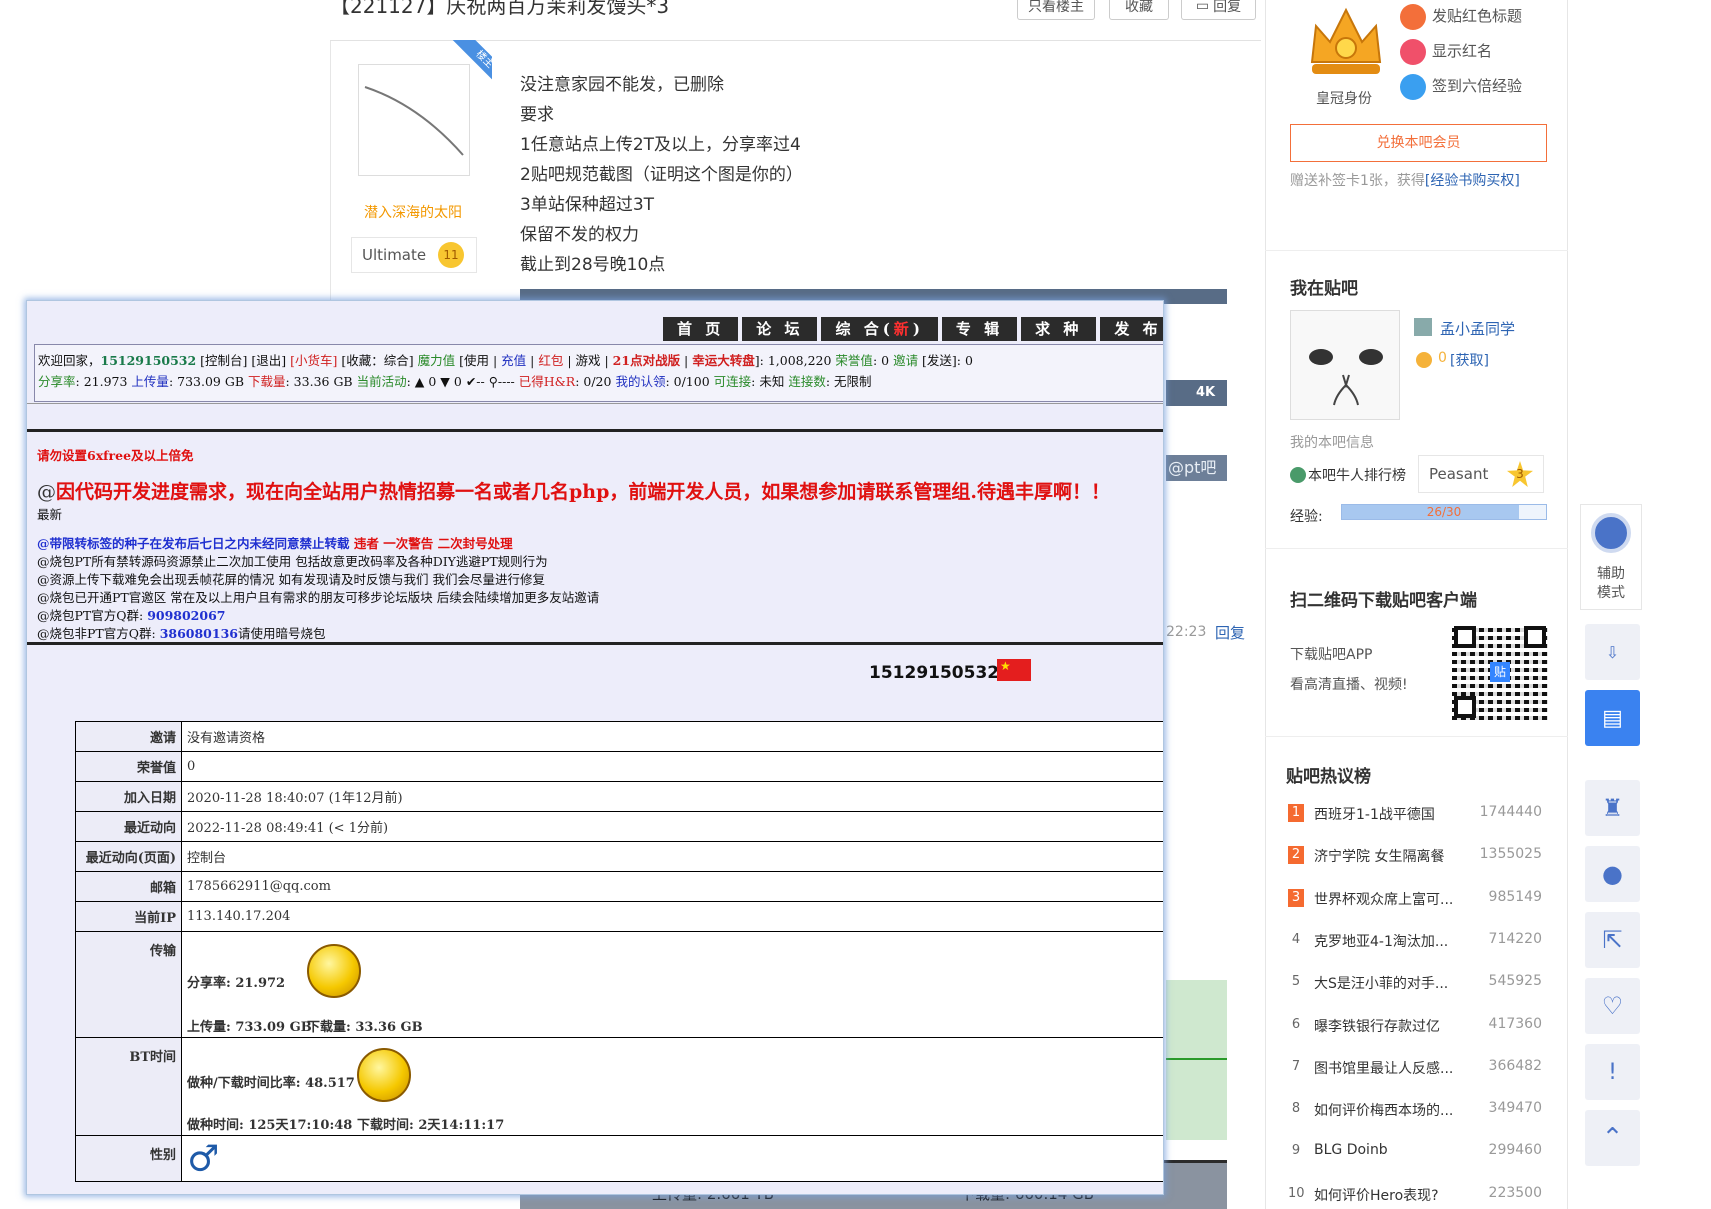  What do you see at coordinates (1296, 855) in the screenshot?
I see `hot-rank: 2` at bounding box center [1296, 855].